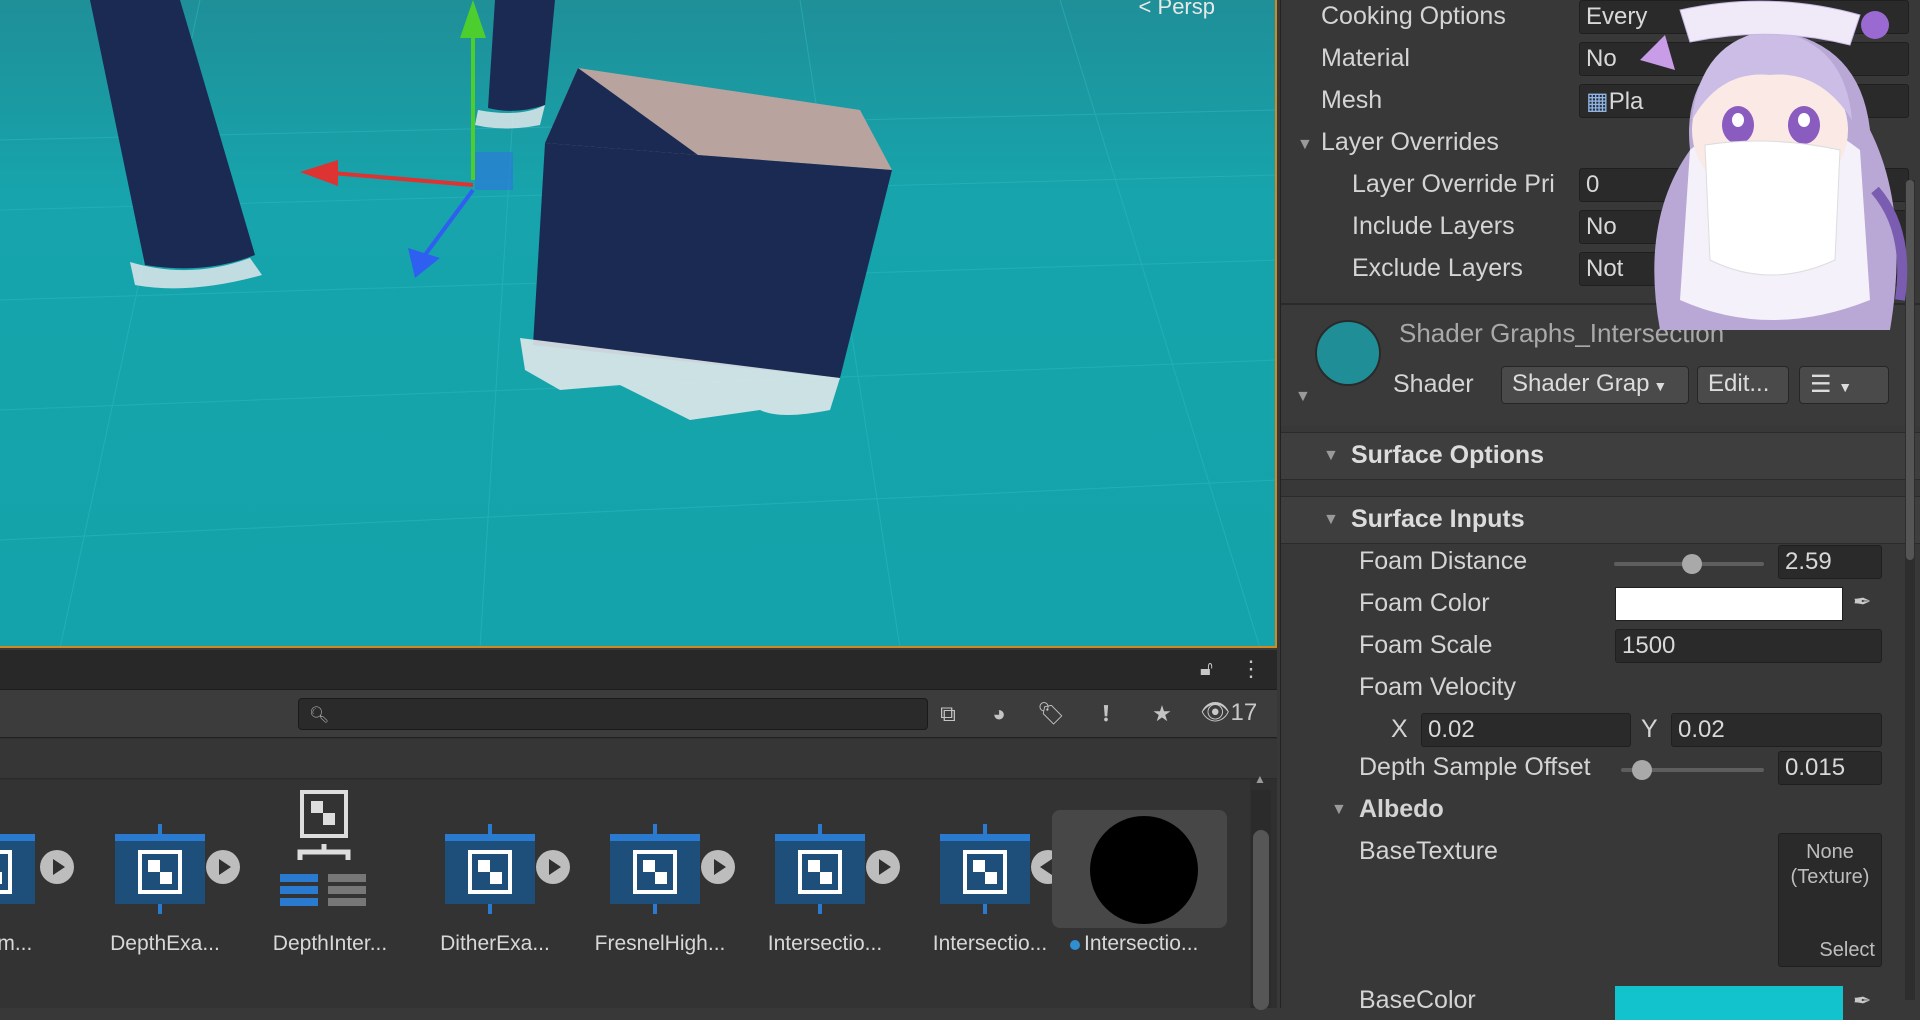 This screenshot has height=1020, width=1920. I want to click on foam-velocity-label: Foam Velocity, so click(1438, 687).